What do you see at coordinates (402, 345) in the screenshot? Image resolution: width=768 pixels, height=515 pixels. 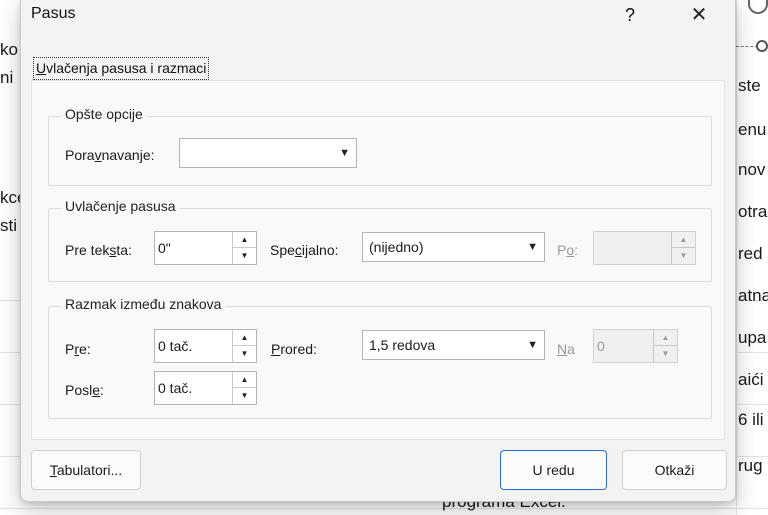 I see `line-spacing-value: 1,5 redova` at bounding box center [402, 345].